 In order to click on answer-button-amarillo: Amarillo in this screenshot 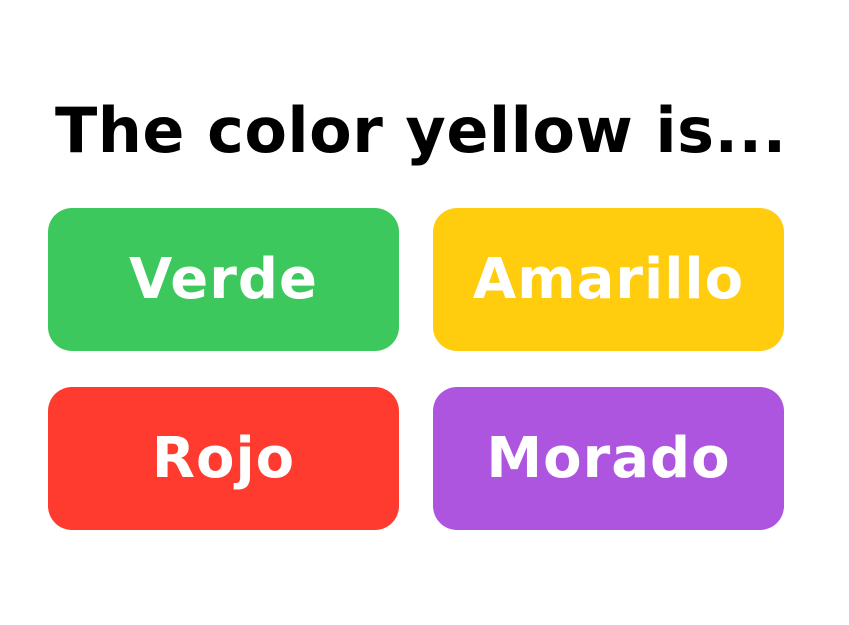, I will do `click(608, 279)`.